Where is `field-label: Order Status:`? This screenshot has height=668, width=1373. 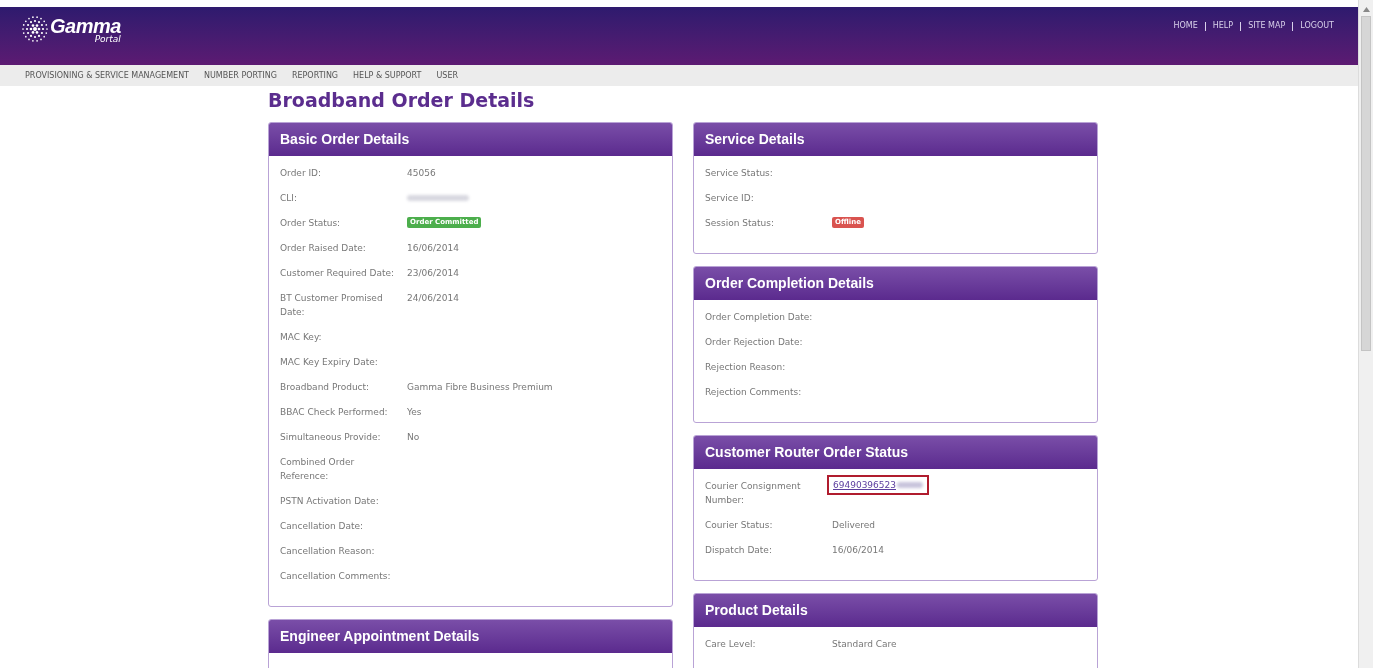
field-label: Order Status: is located at coordinates (311, 223).